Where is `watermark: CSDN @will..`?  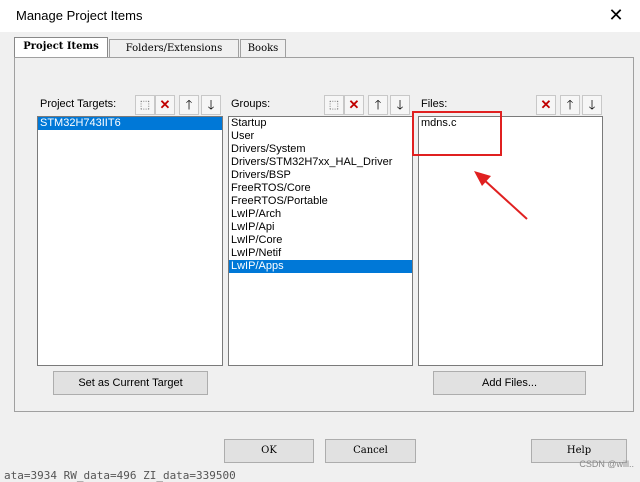
watermark: CSDN @will.. is located at coordinates (606, 464).